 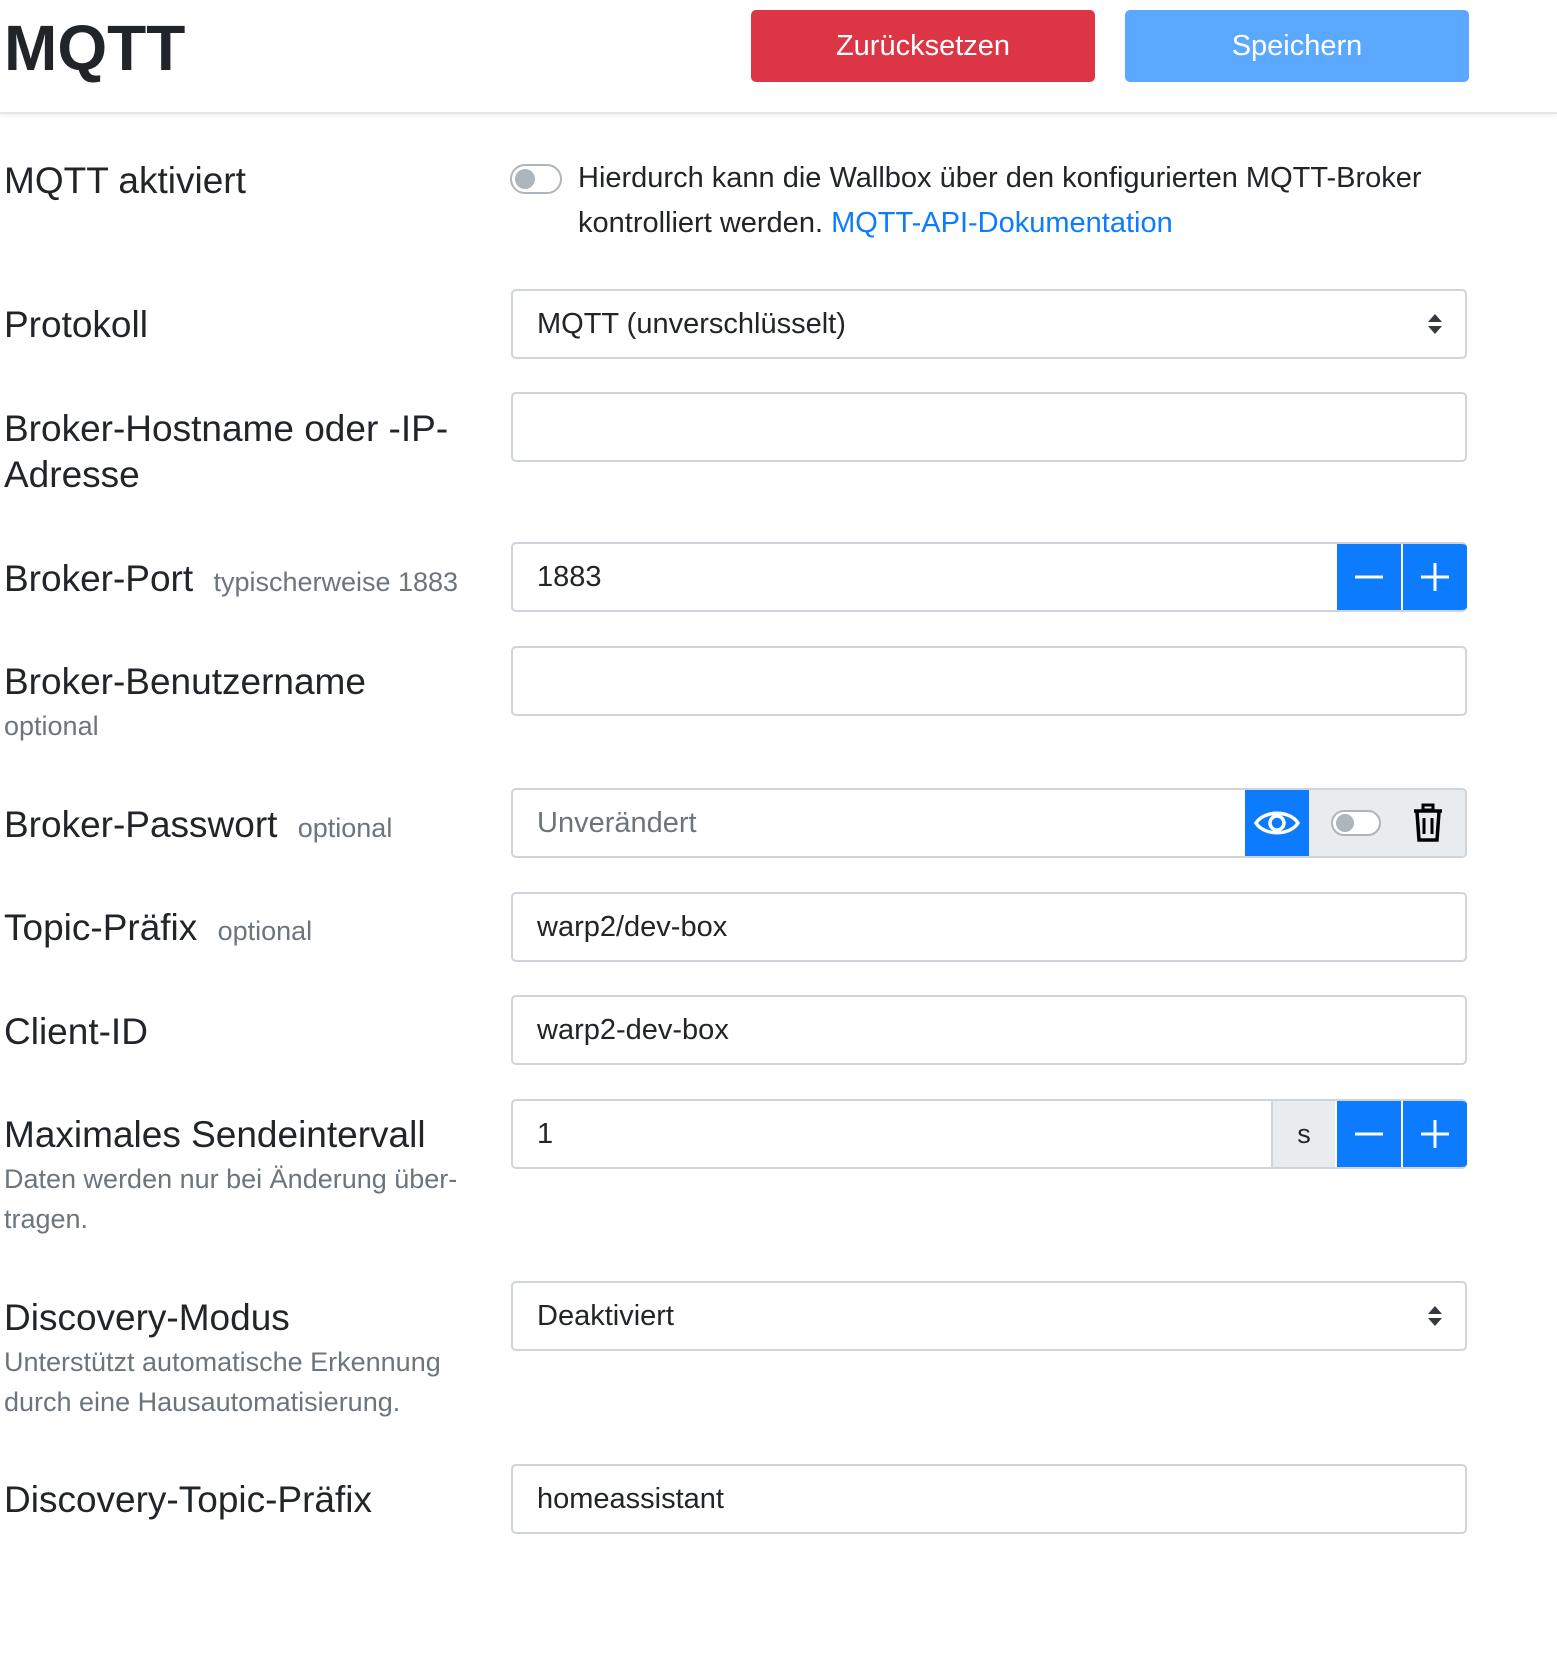 What do you see at coordinates (632, 926) in the screenshot?
I see `topic-prefix-input-value: warp2/dev-box` at bounding box center [632, 926].